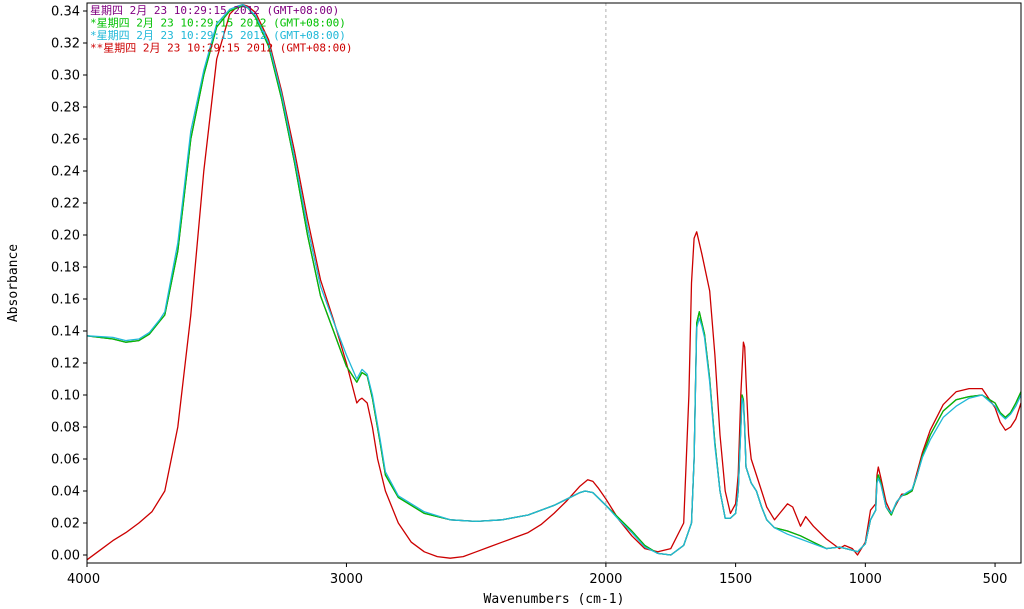 This screenshot has width=1024, height=609. Describe the element at coordinates (83, 579) in the screenshot. I see `x-tick-label: 4000` at that location.